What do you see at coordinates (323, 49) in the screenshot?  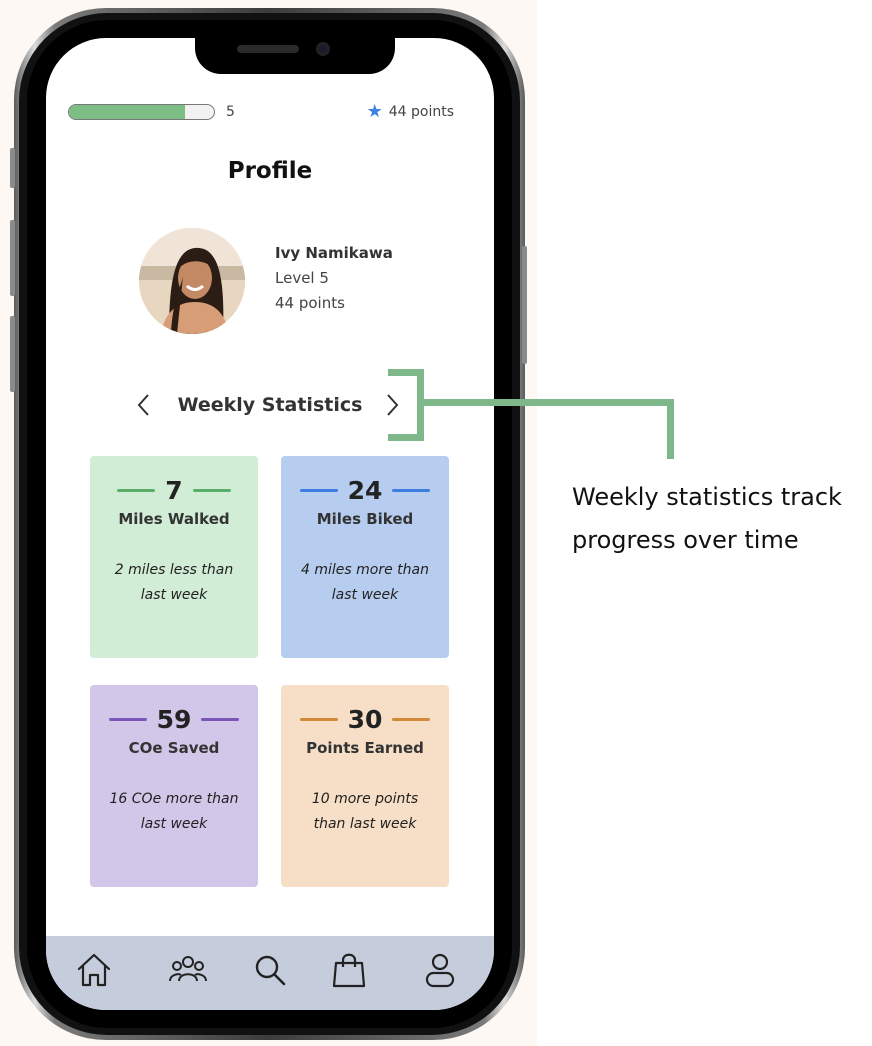 I see `front-camera` at bounding box center [323, 49].